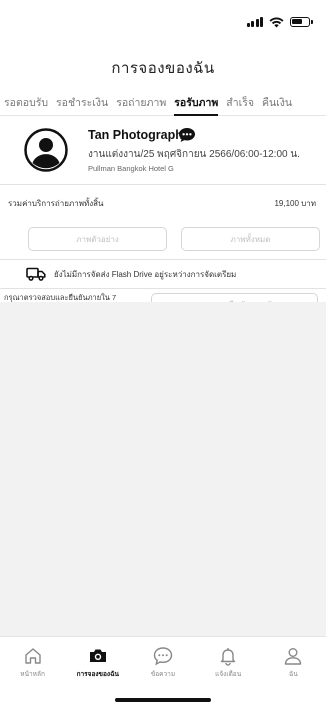 The width and height of the screenshot is (326, 706). I want to click on status-bar, so click(163, 22).